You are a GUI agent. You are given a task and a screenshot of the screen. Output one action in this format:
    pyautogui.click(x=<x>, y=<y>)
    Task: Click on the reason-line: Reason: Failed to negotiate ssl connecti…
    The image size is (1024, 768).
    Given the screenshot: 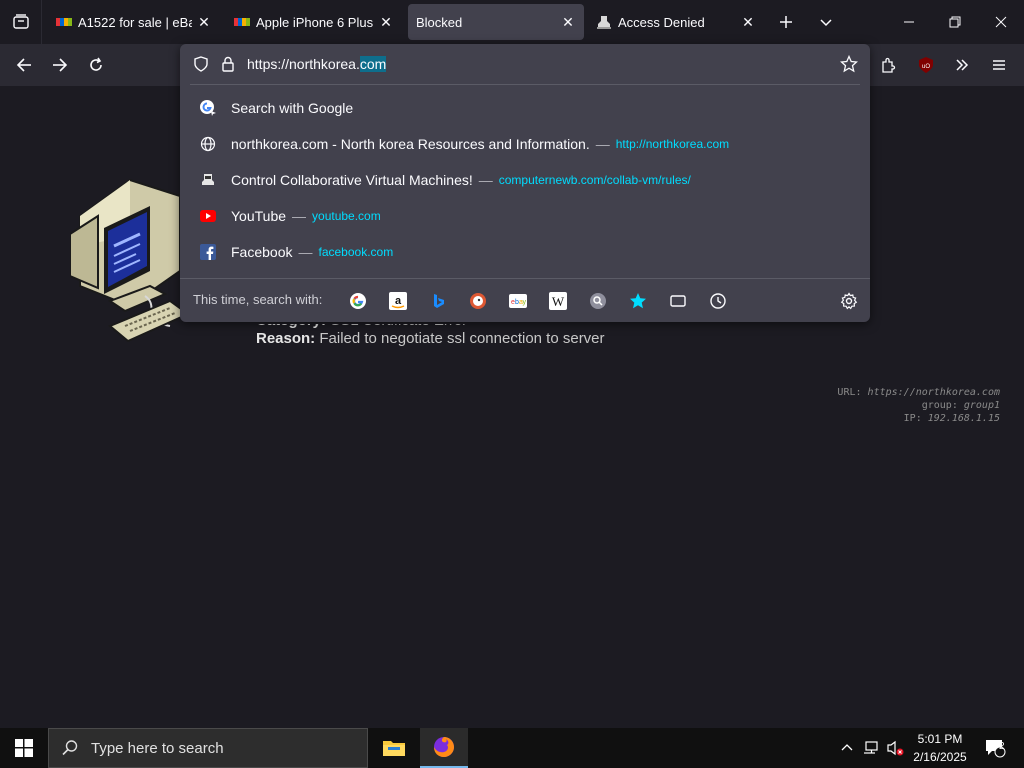 What is the action you would take?
    pyautogui.click(x=430, y=338)
    